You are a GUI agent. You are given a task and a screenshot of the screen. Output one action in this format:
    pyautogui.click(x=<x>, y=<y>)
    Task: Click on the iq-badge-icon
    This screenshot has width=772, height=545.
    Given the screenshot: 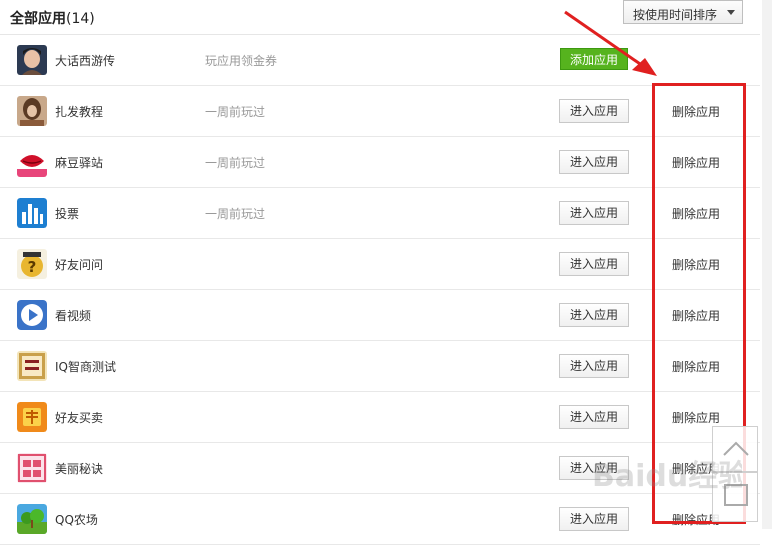 What is the action you would take?
    pyautogui.click(x=32, y=366)
    